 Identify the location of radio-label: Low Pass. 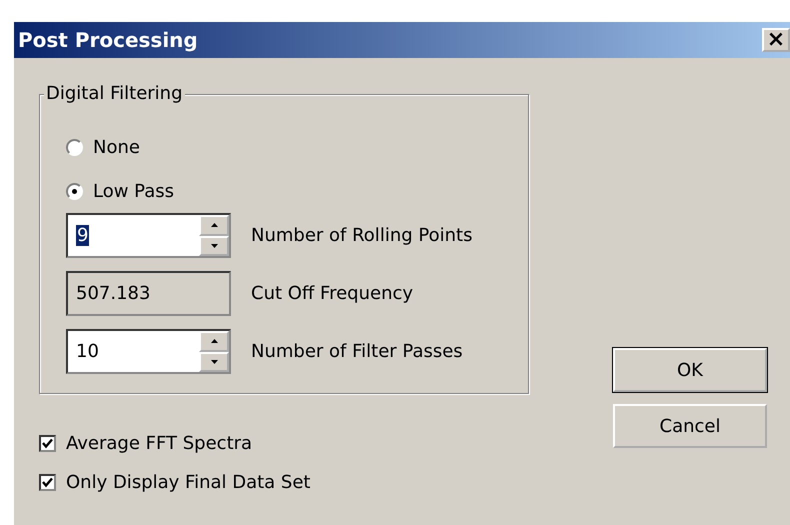
(133, 191).